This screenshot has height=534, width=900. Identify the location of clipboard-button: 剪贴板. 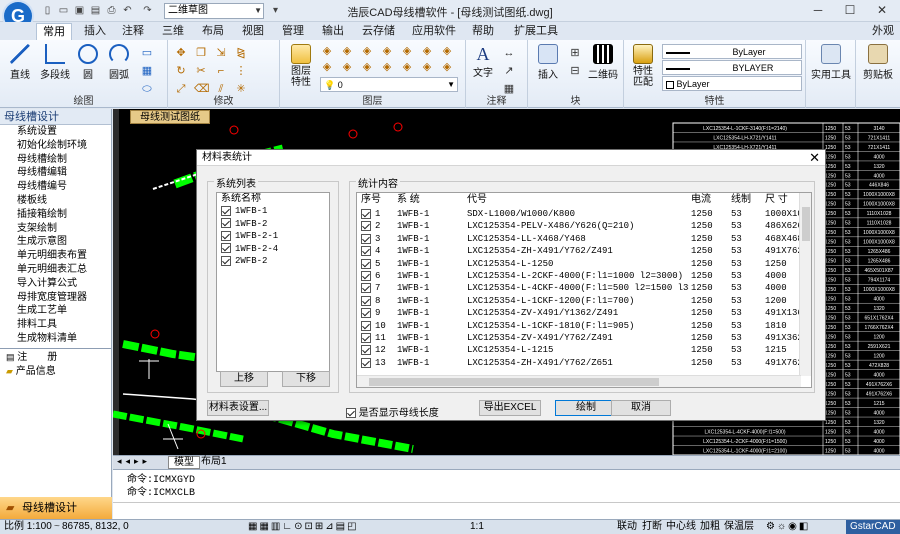
(878, 62).